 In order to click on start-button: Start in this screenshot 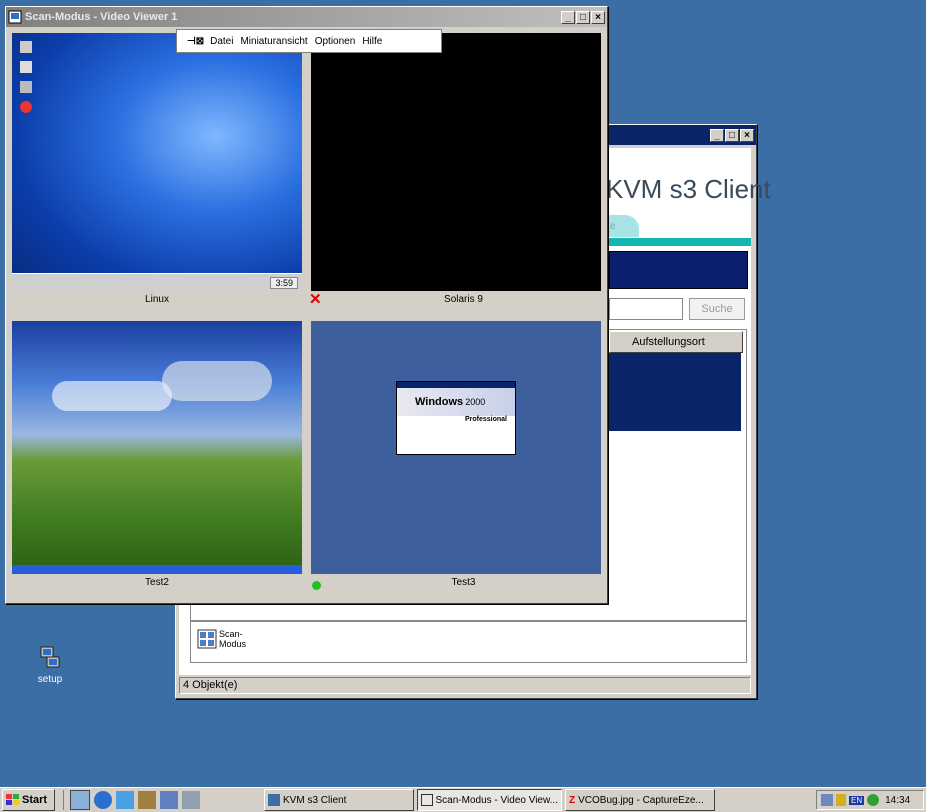, I will do `click(28, 800)`.